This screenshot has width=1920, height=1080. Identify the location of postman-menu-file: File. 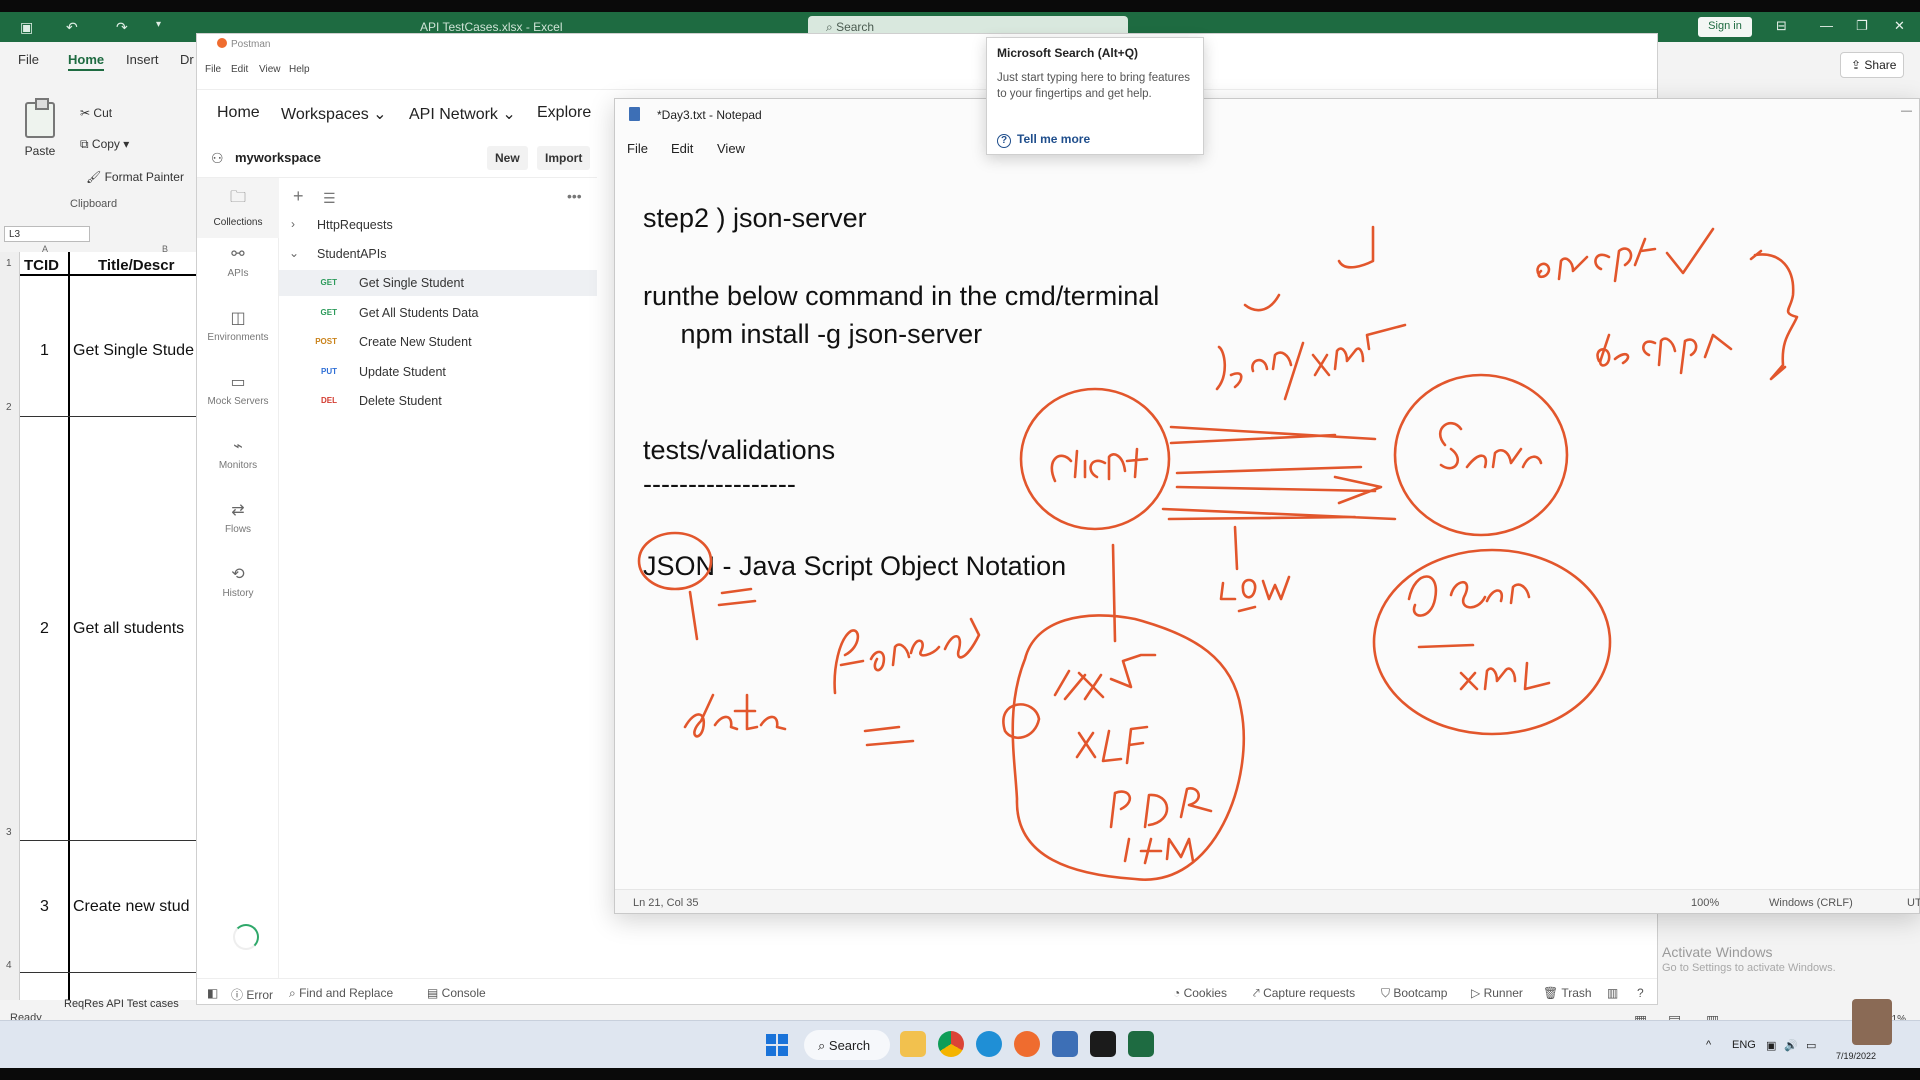
(213, 69).